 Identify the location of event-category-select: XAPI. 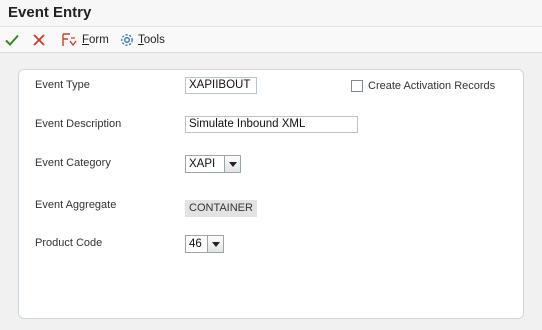
(213, 164).